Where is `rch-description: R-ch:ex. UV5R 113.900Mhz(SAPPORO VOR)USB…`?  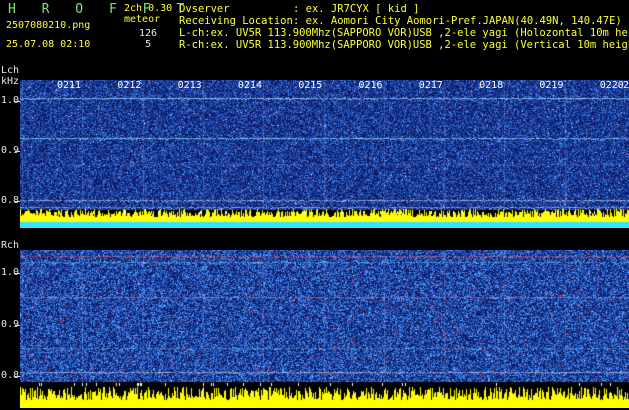 rch-description: R-ch:ex. UV5R 113.900Mhz(SAPPORO VOR)USB… is located at coordinates (404, 45).